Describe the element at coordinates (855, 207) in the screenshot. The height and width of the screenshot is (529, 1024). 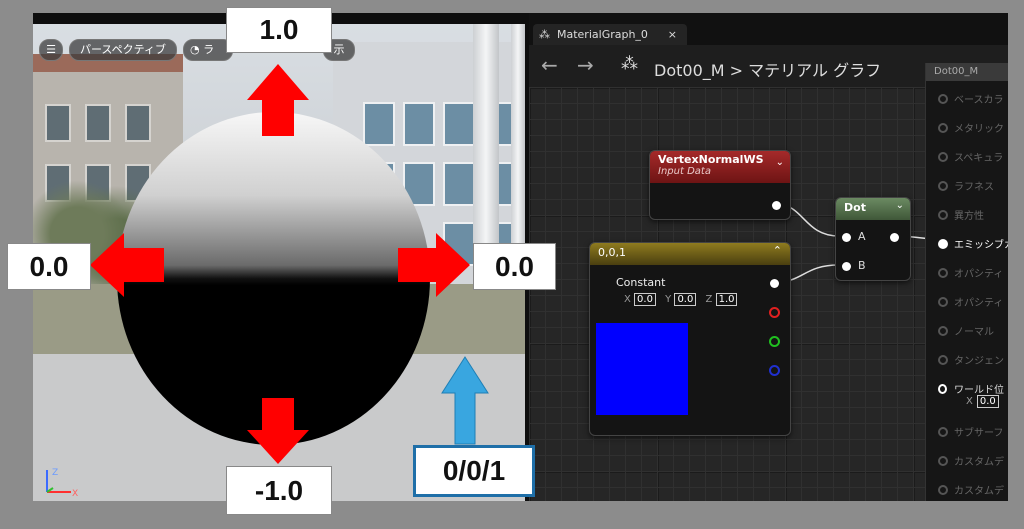
I see `node-title: Dot` at that location.